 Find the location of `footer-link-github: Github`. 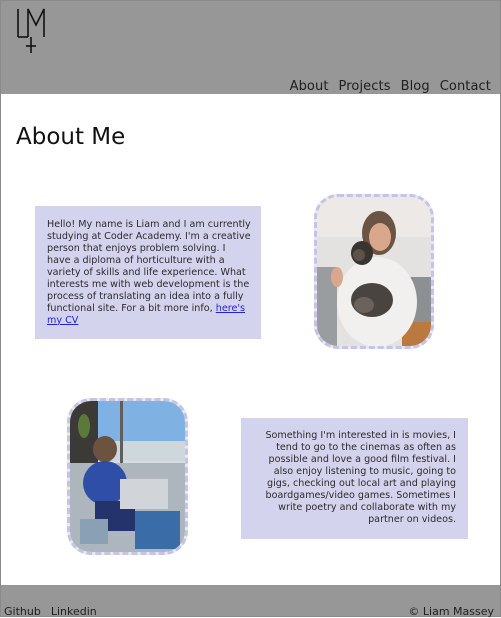

footer-link-github: Github is located at coordinates (22, 611).